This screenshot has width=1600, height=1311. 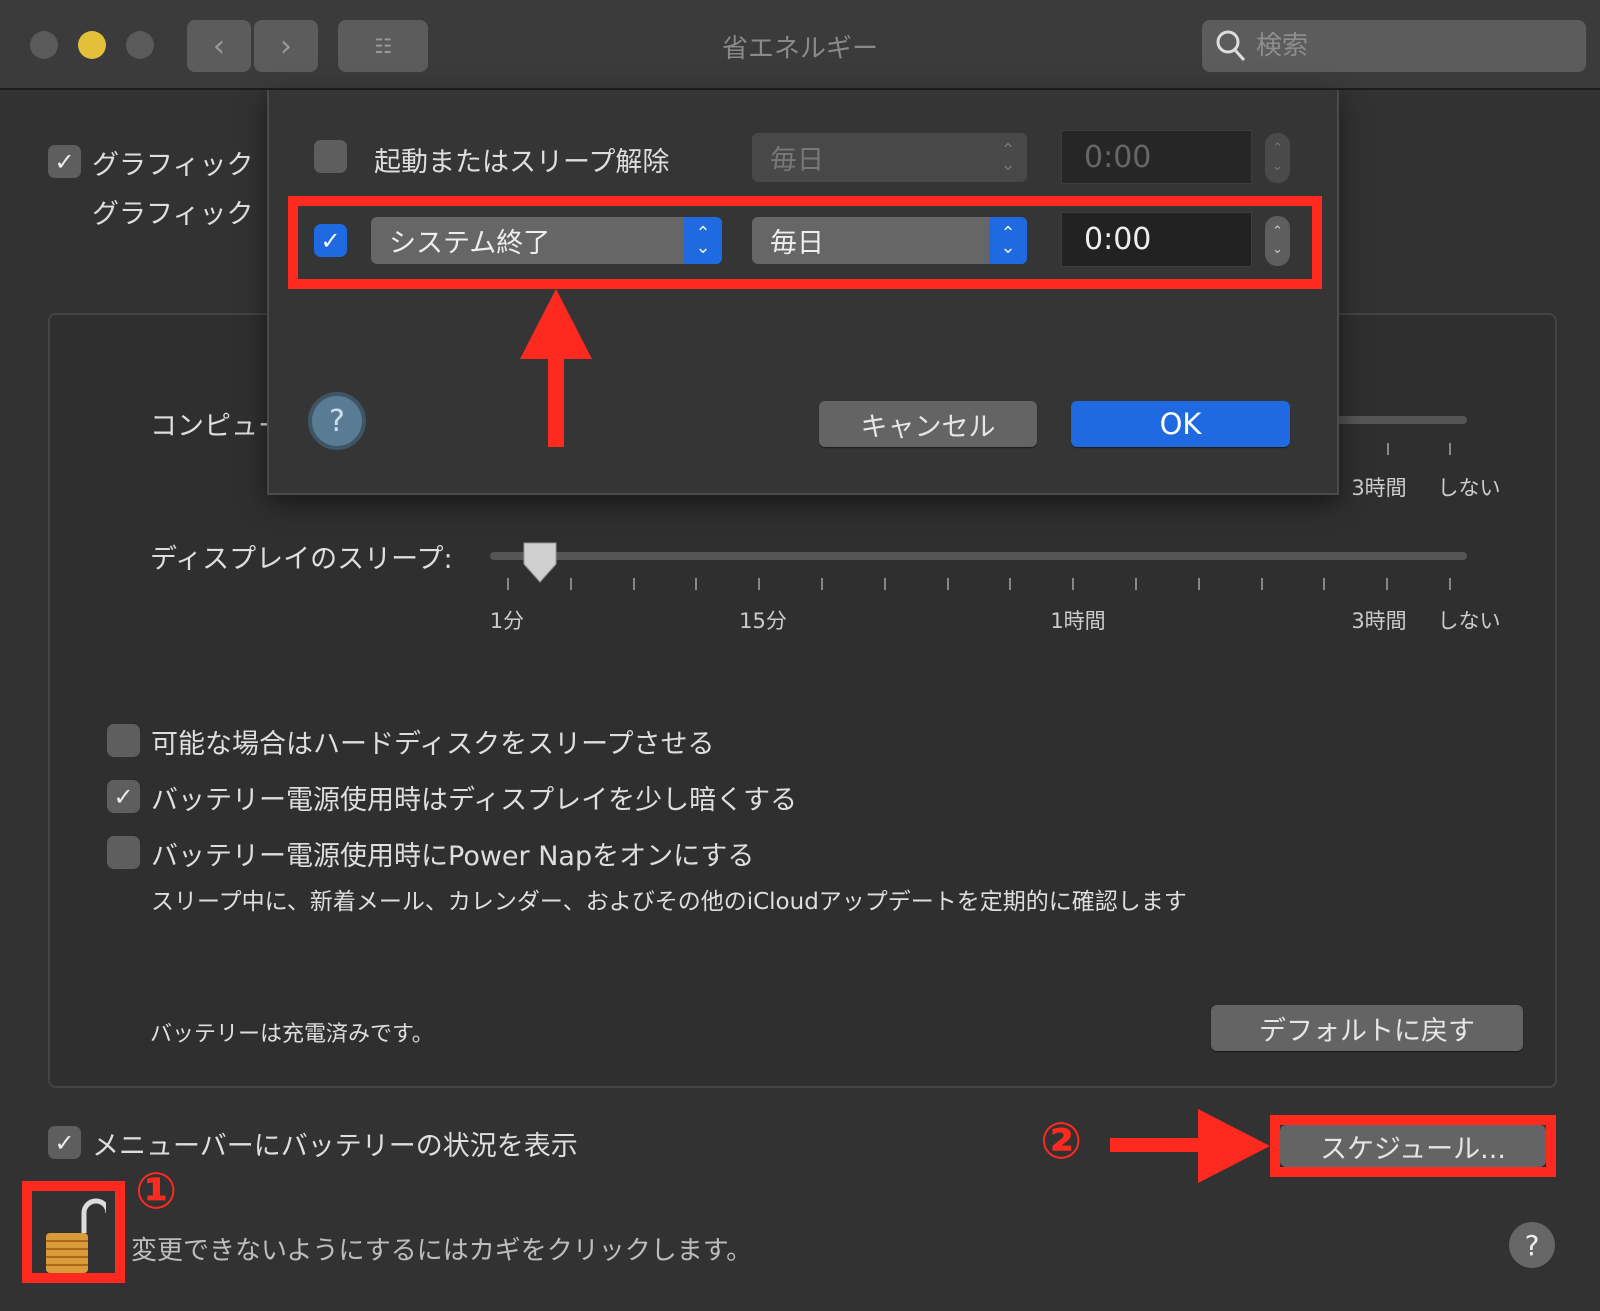 What do you see at coordinates (123, 796) in the screenshot?
I see `dim-display-checkbox: ✓` at bounding box center [123, 796].